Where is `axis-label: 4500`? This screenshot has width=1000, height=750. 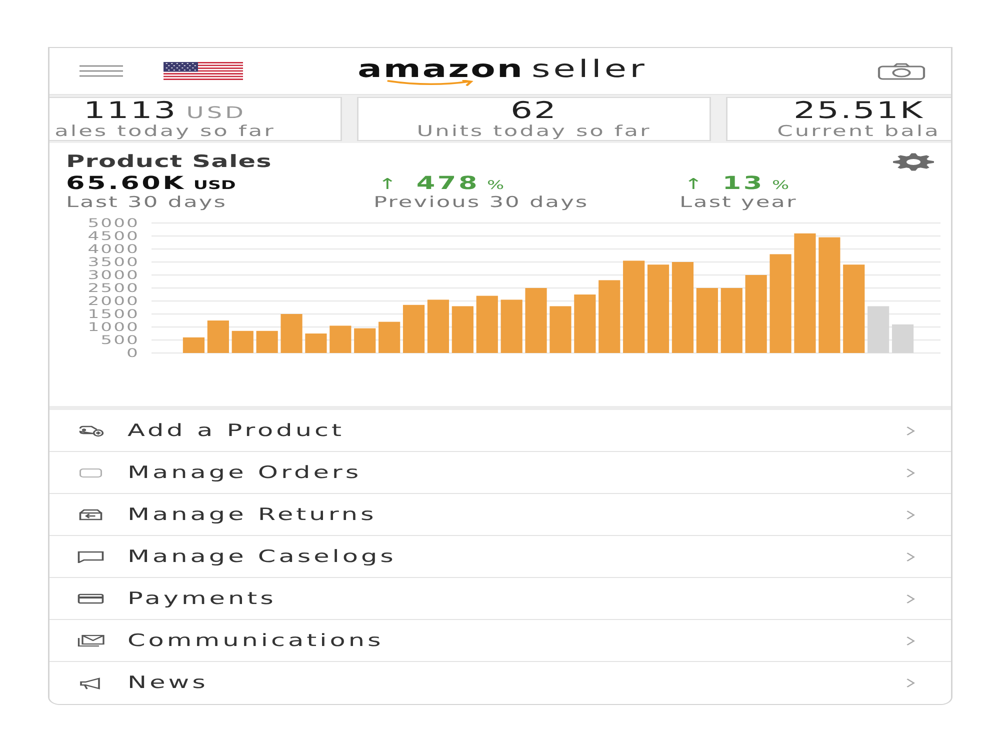 axis-label: 4500 is located at coordinates (114, 236).